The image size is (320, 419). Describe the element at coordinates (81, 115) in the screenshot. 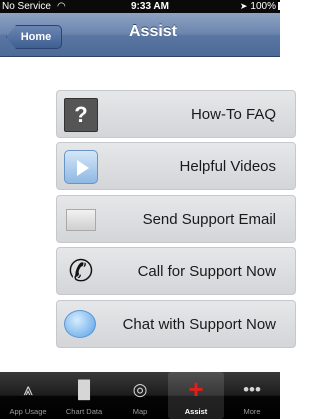

I see `question-icon: ?` at that location.